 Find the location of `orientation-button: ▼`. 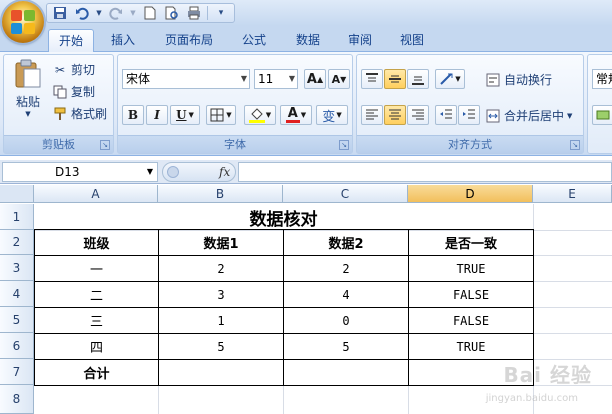

orientation-button: ▼ is located at coordinates (450, 79).